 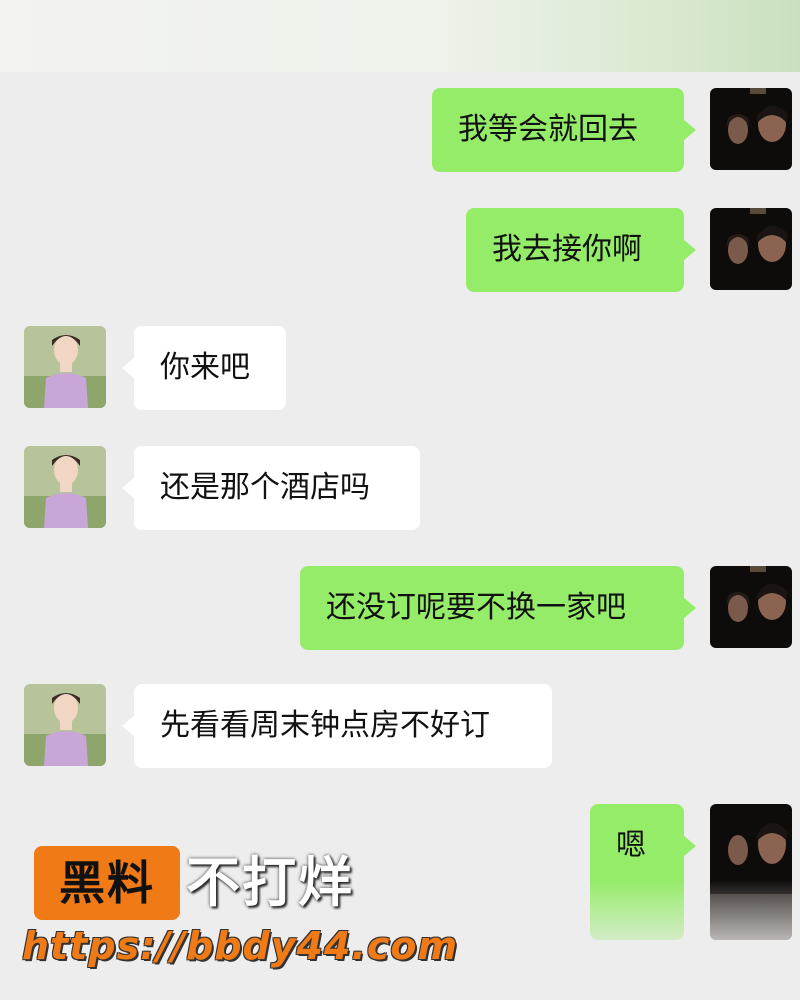 What do you see at coordinates (400, 122) in the screenshot?
I see `message-row: 我等会就回去` at bounding box center [400, 122].